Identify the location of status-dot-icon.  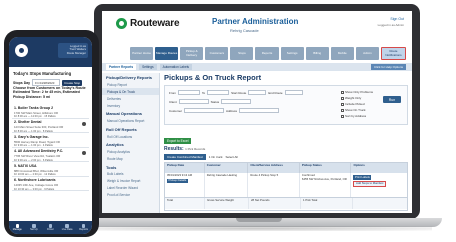
(84, 123).